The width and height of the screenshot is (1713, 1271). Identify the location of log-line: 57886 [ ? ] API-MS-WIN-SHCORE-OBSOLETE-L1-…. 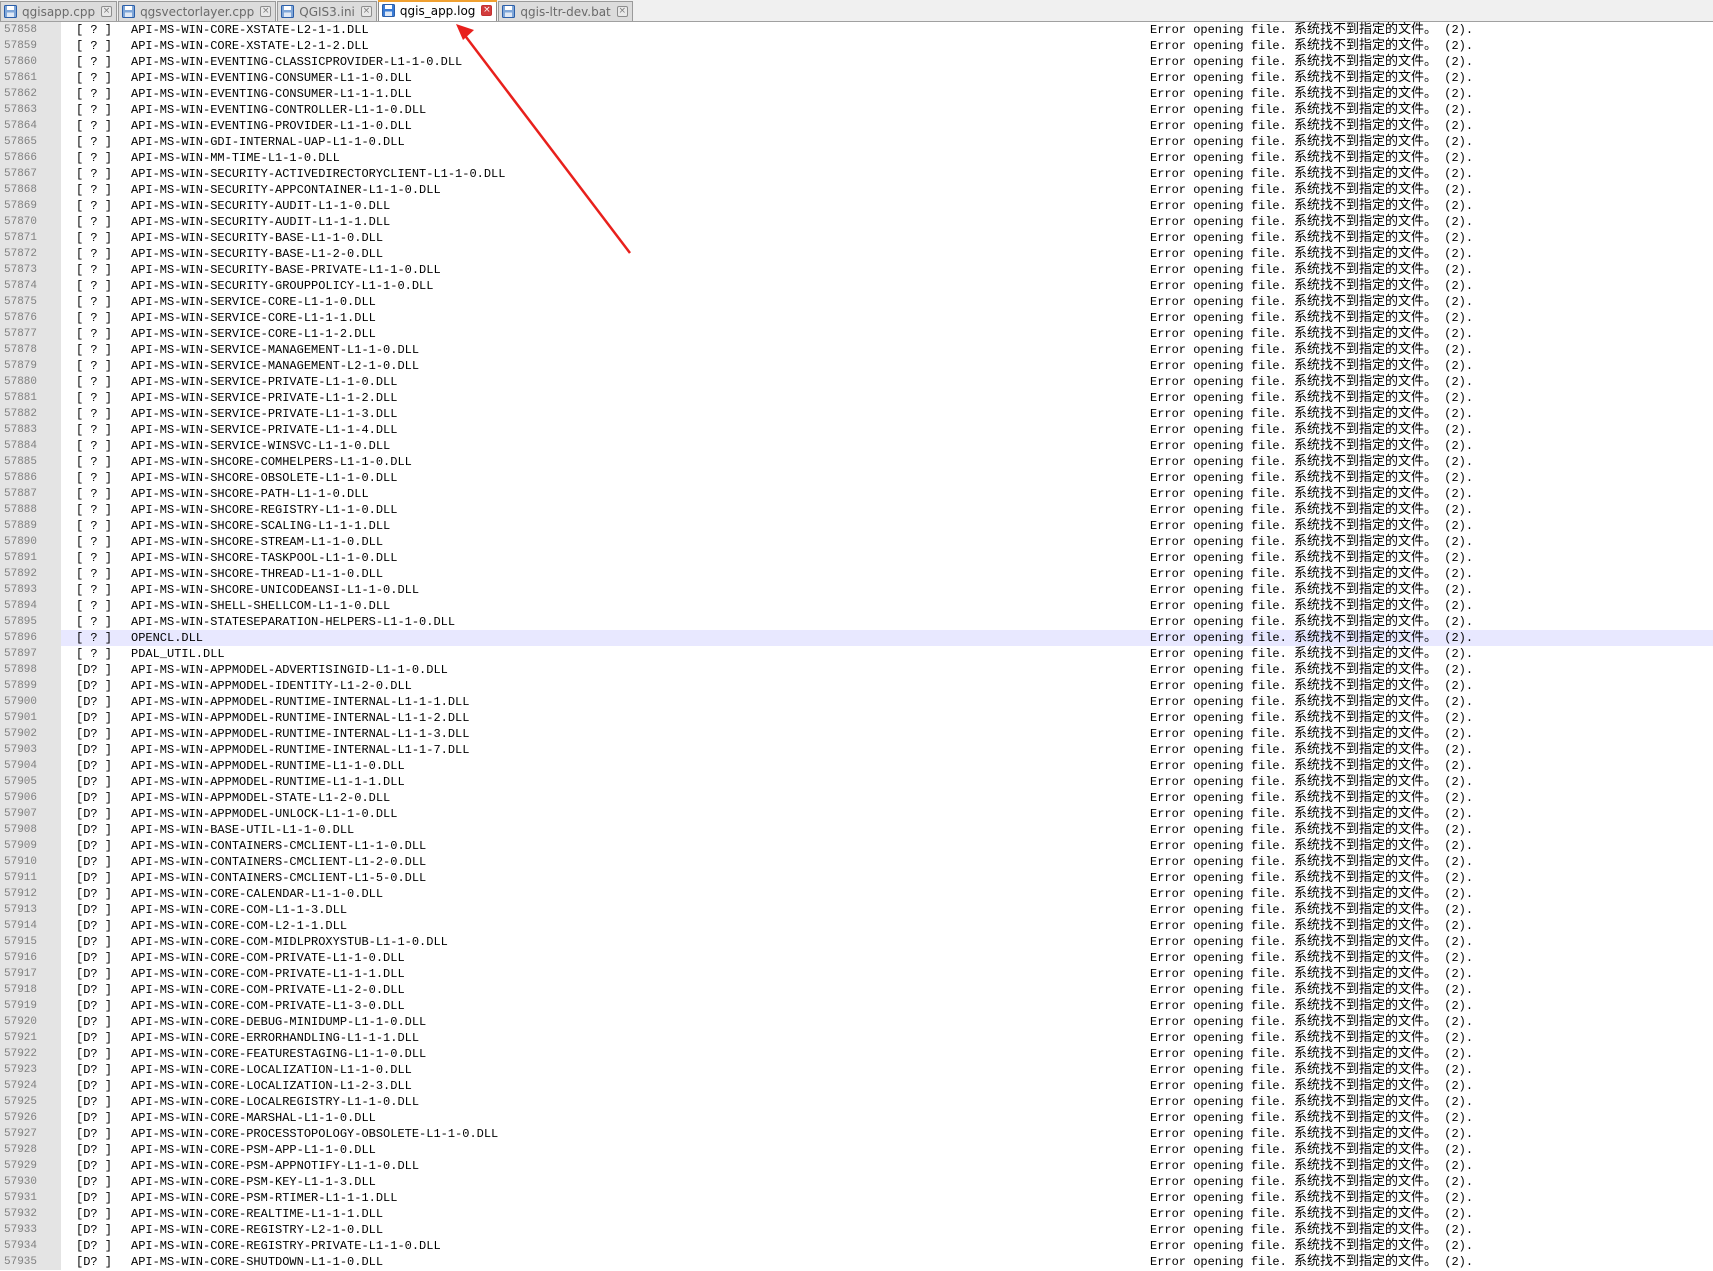
(856, 478).